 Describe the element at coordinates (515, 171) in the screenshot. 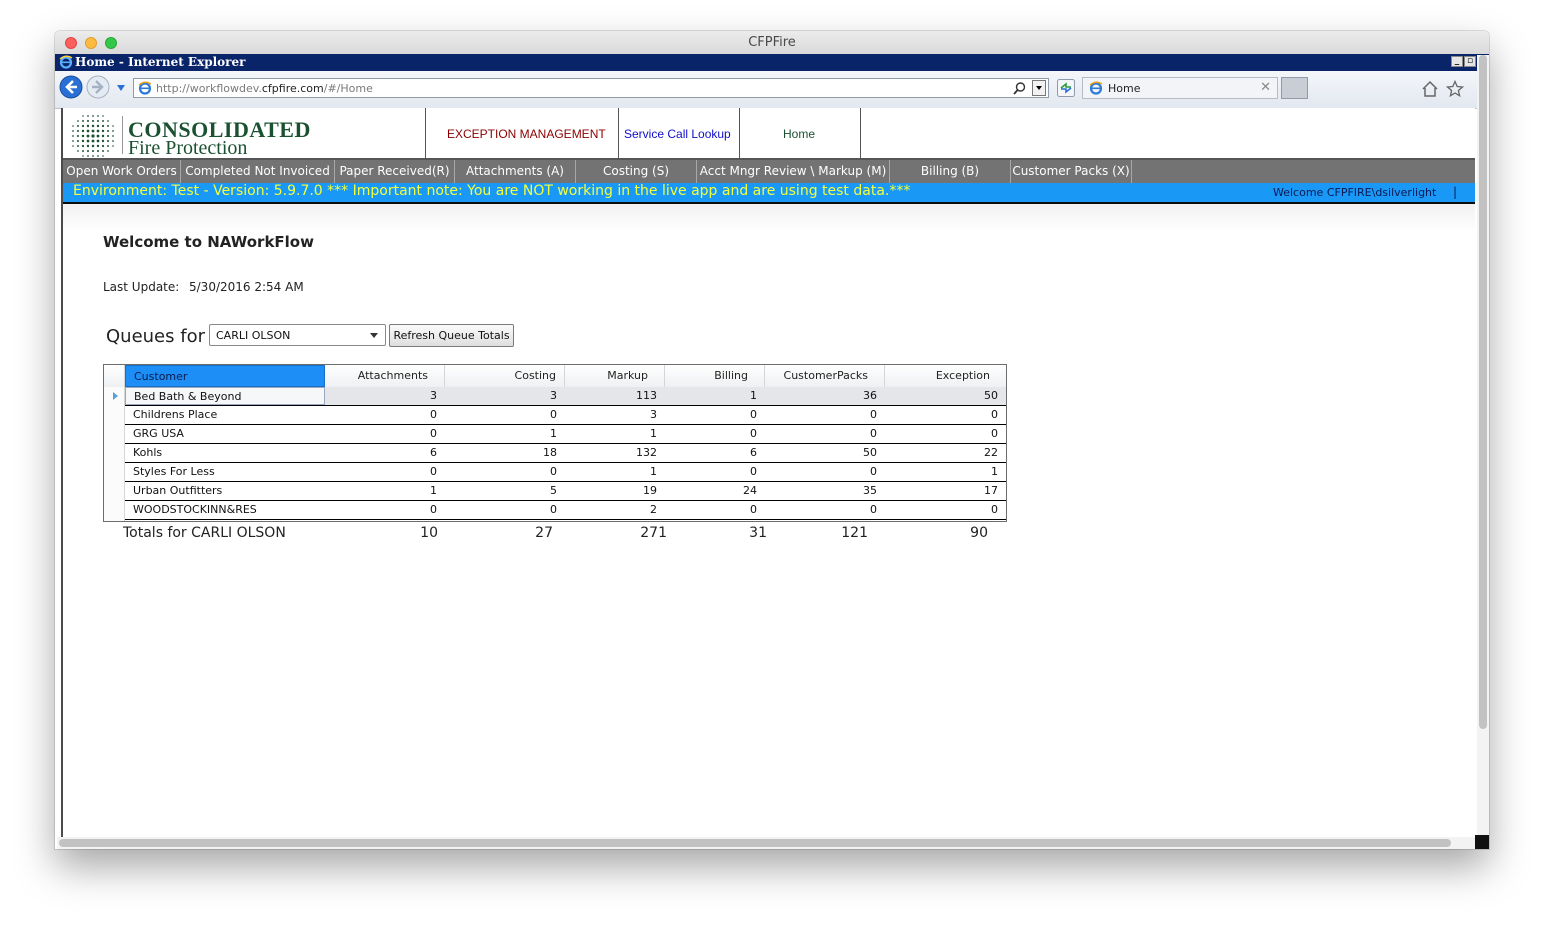

I see `menu-attachments: Attachments (A)` at that location.